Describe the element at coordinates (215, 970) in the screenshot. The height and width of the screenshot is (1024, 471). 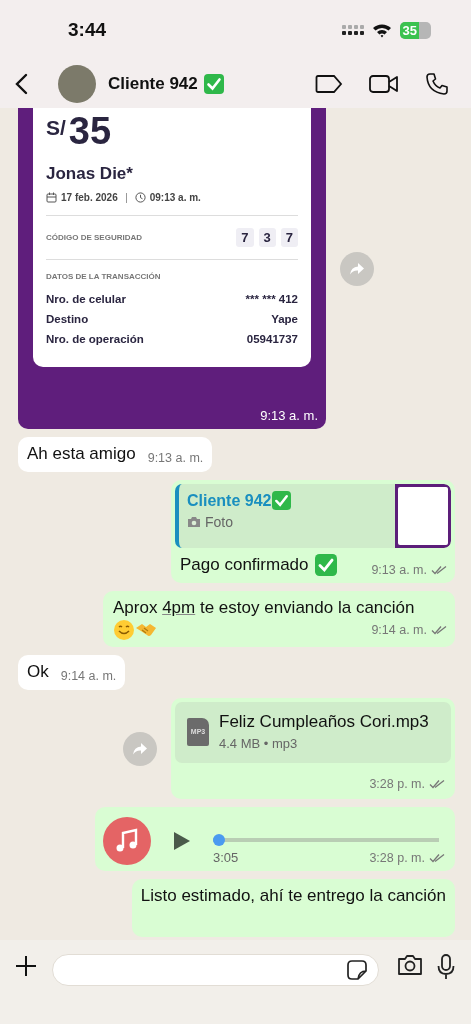
I see `message-input` at that location.